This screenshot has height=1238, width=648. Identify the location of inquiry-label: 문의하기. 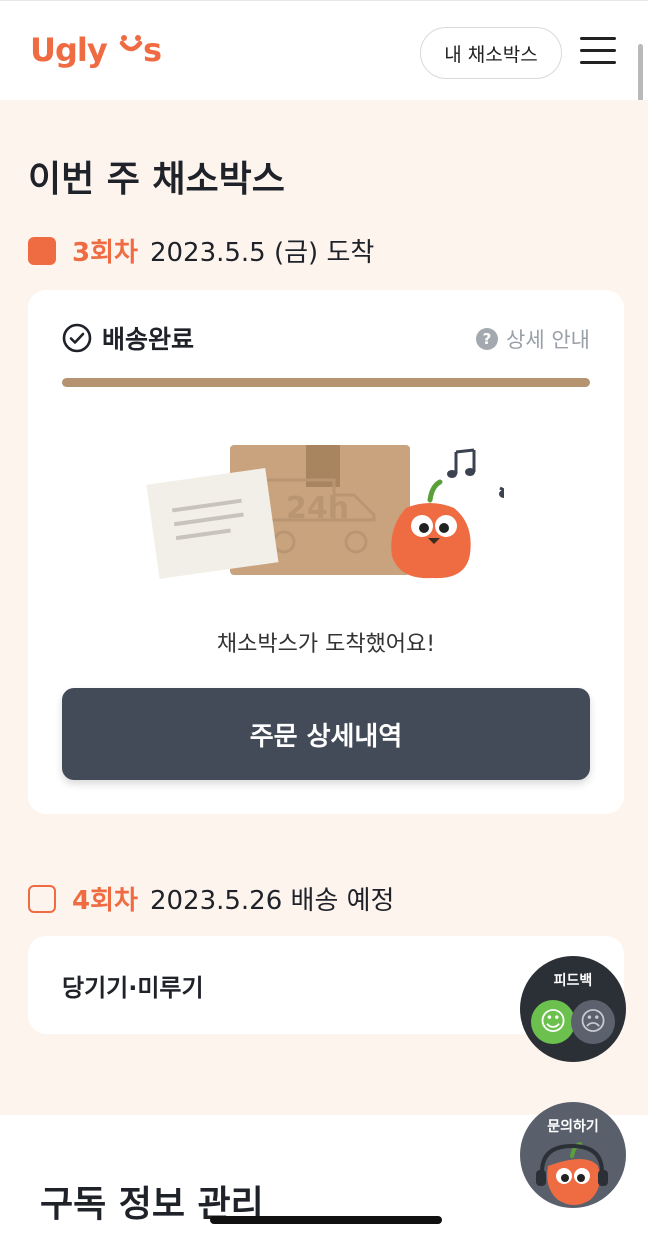
(573, 1127).